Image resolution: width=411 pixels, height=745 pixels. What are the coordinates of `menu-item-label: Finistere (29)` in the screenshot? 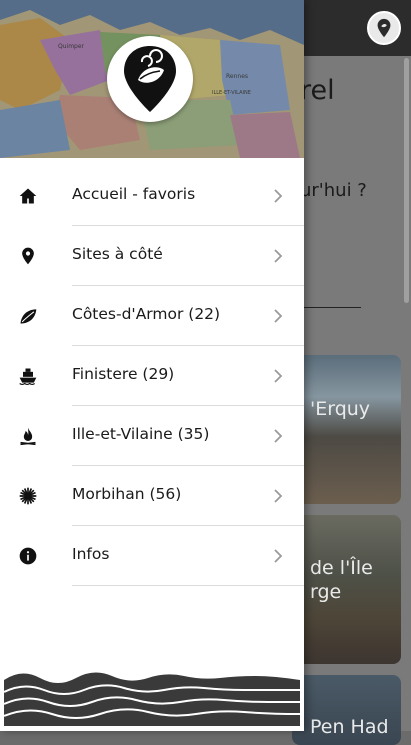 It's located at (123, 374).